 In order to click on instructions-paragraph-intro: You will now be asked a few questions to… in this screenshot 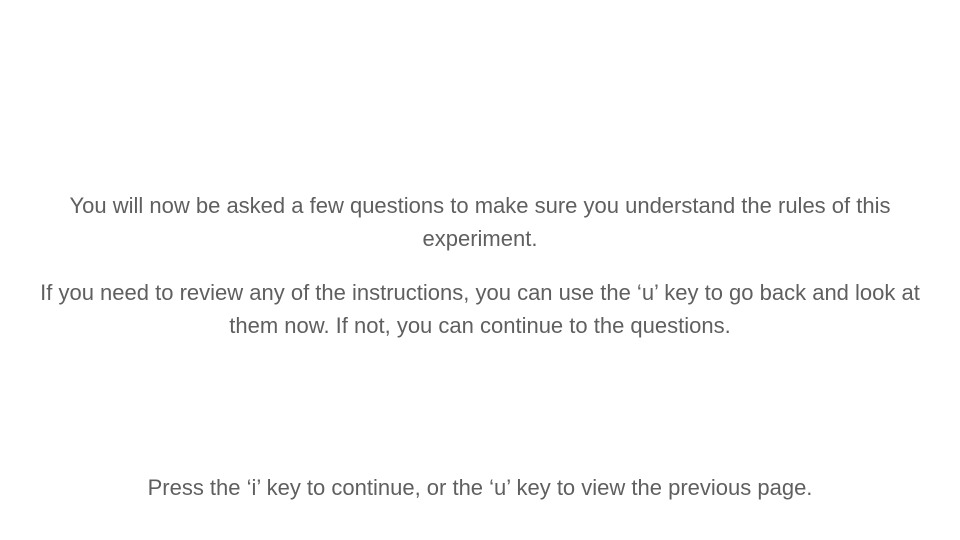, I will do `click(480, 222)`.